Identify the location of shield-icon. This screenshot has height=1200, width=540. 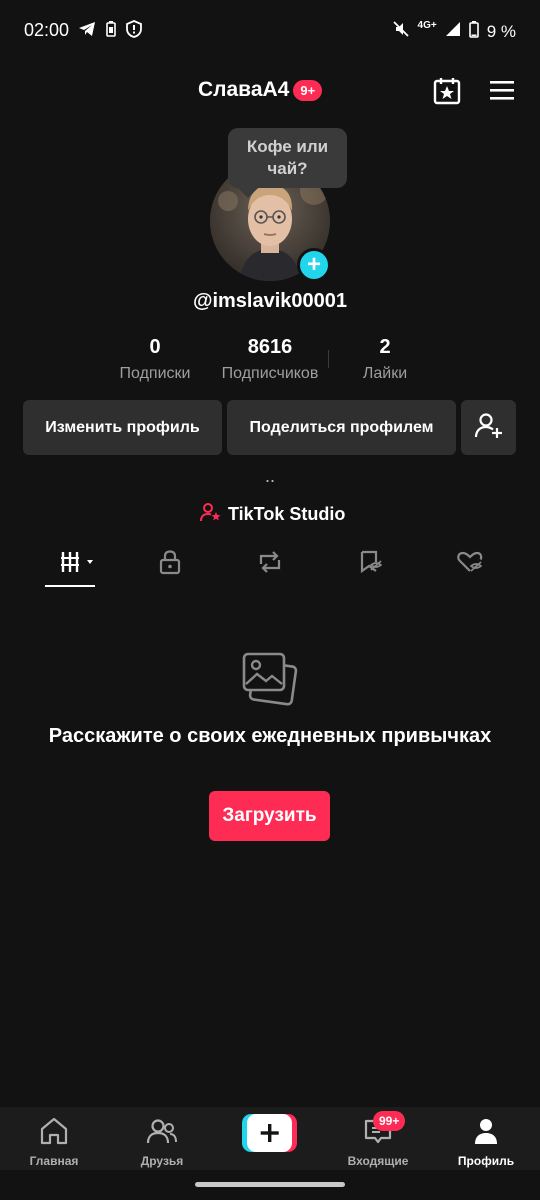
(134, 31).